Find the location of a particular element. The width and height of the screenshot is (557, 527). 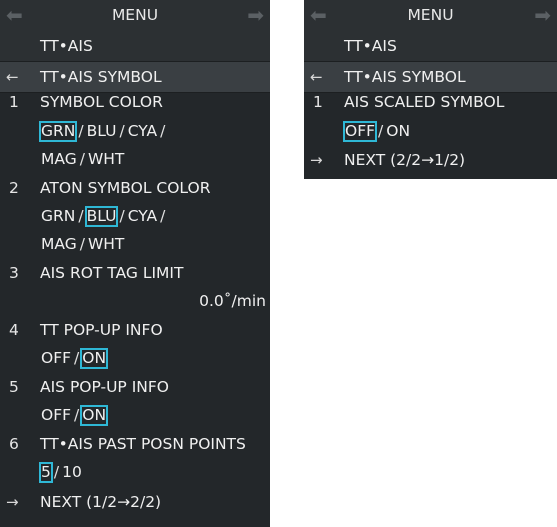

scaled-symbol-options-row: OFF / ON is located at coordinates (376, 131).